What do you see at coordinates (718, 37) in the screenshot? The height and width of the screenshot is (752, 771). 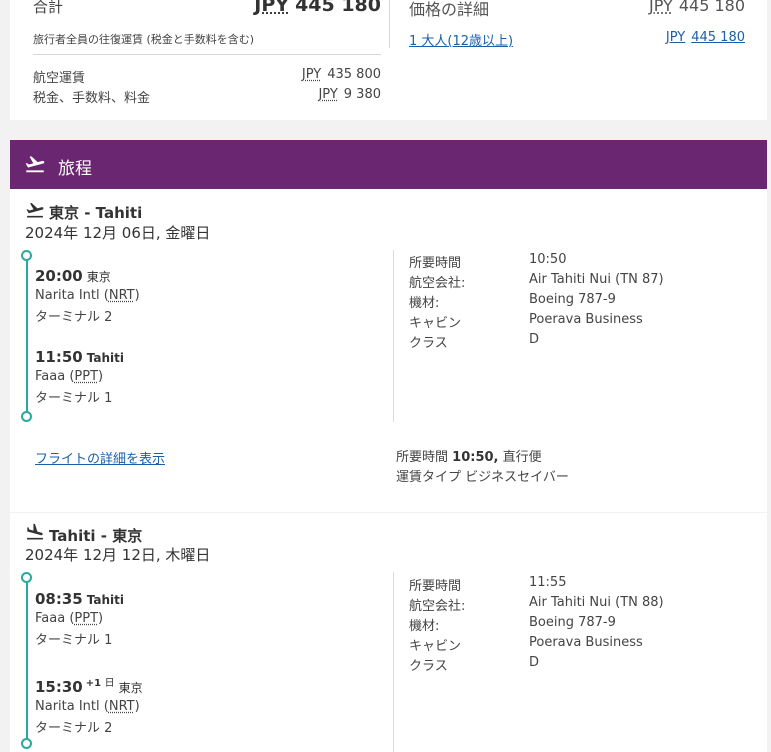 I see `passenger-value: 445 180` at bounding box center [718, 37].